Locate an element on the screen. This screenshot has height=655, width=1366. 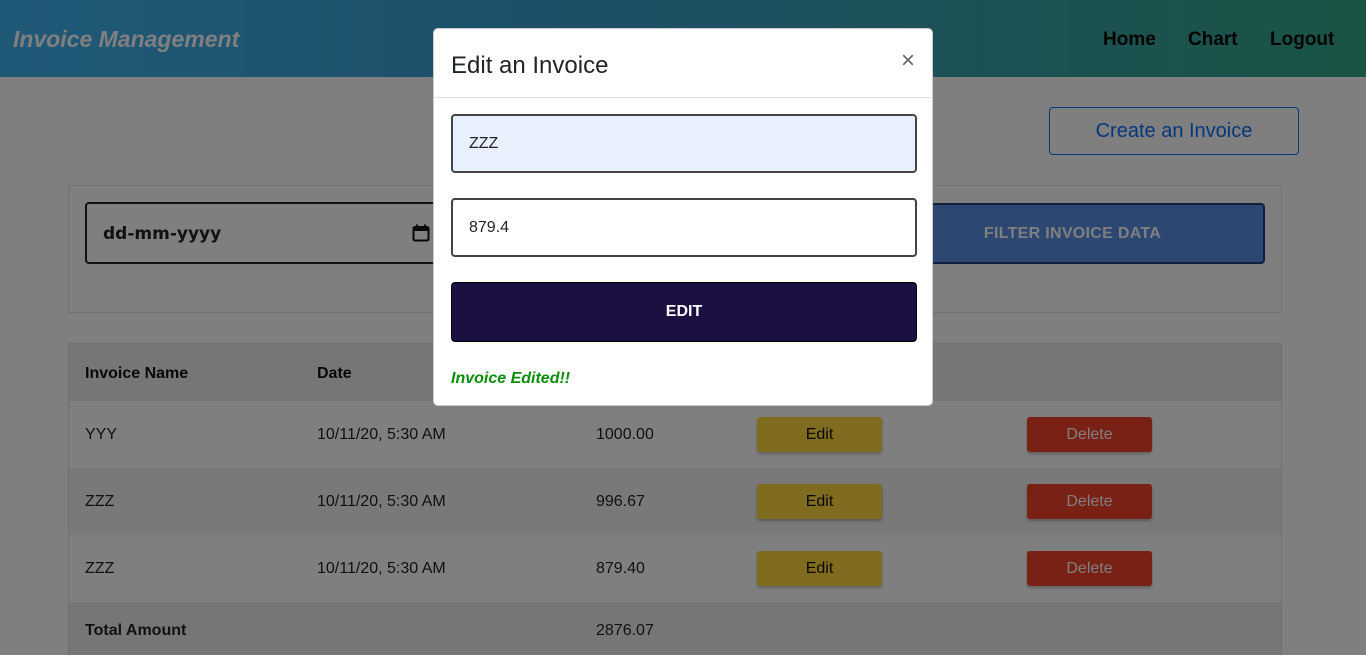
modal-title: Edit an Invoice is located at coordinates (530, 65).